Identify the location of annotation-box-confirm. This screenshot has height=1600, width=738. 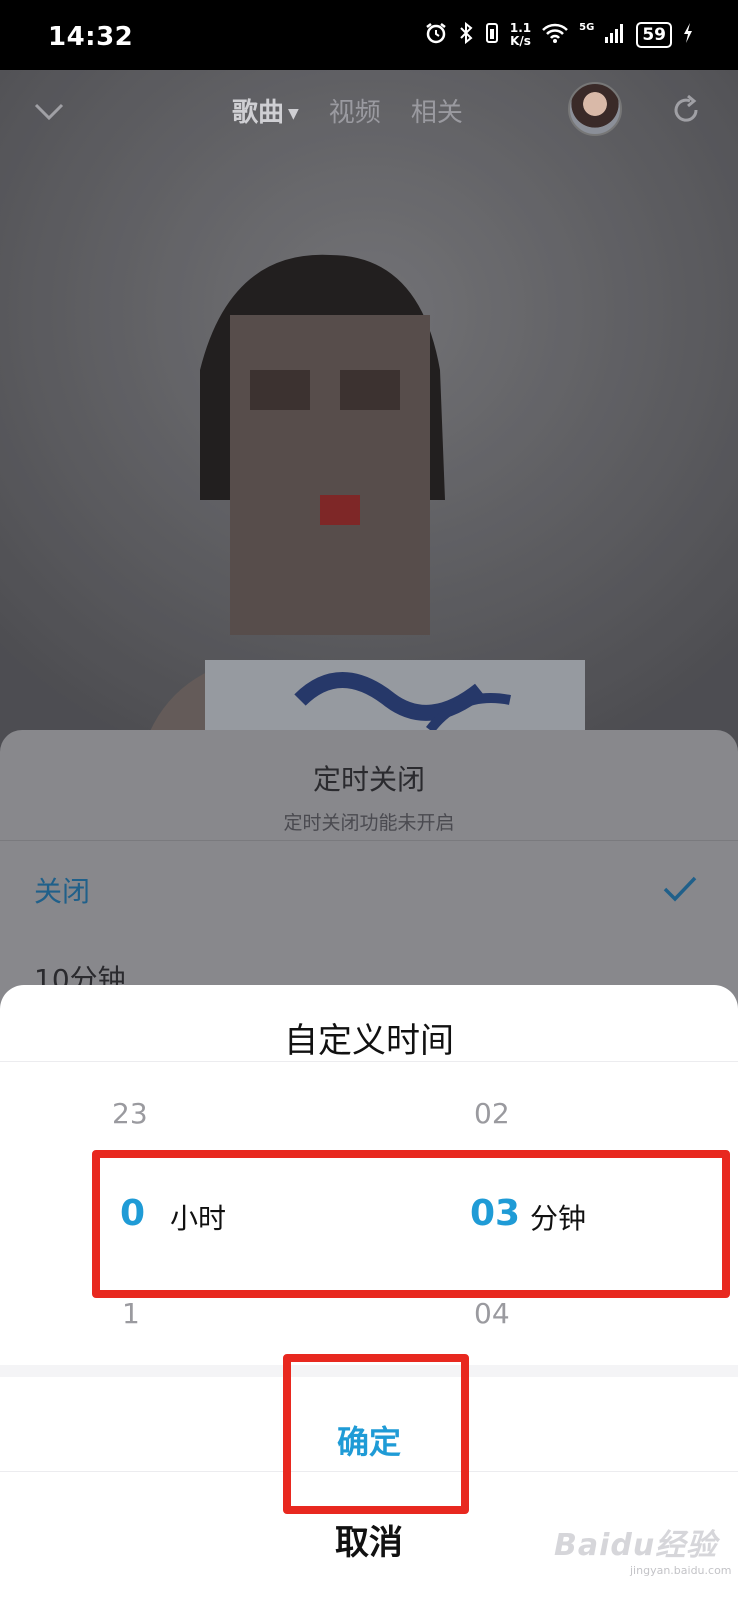
(376, 1434).